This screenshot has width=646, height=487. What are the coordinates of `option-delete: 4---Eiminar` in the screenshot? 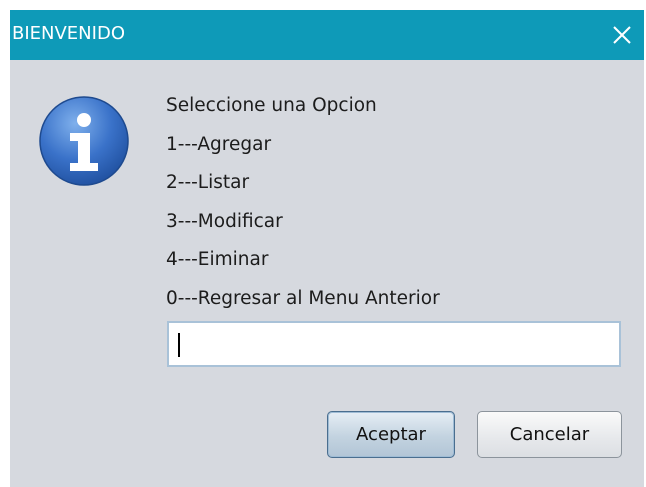 It's located at (217, 259).